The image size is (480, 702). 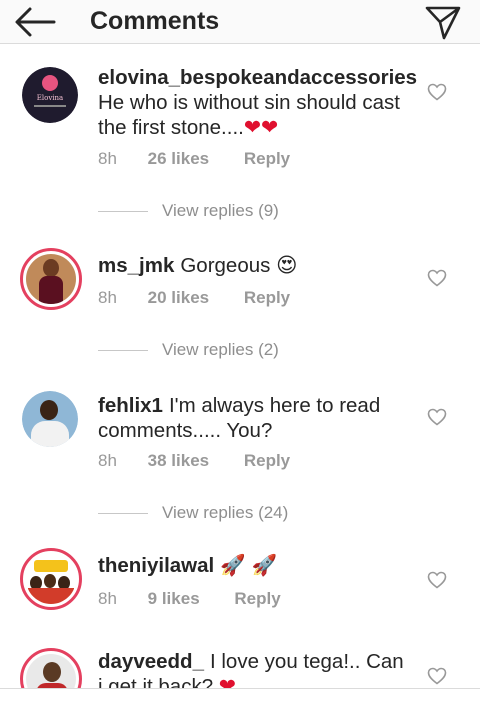 I want to click on view-replies: View replies (24), so click(x=193, y=513).